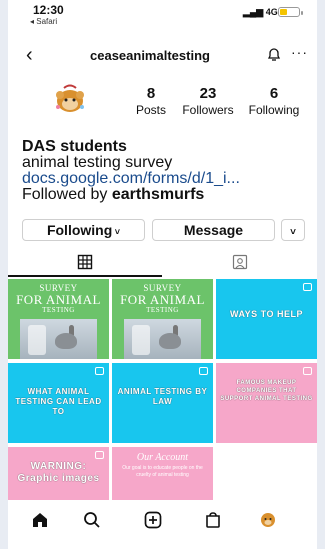 The image size is (325, 549). I want to click on post-text: WARNING: Graphic images, so click(58, 472).